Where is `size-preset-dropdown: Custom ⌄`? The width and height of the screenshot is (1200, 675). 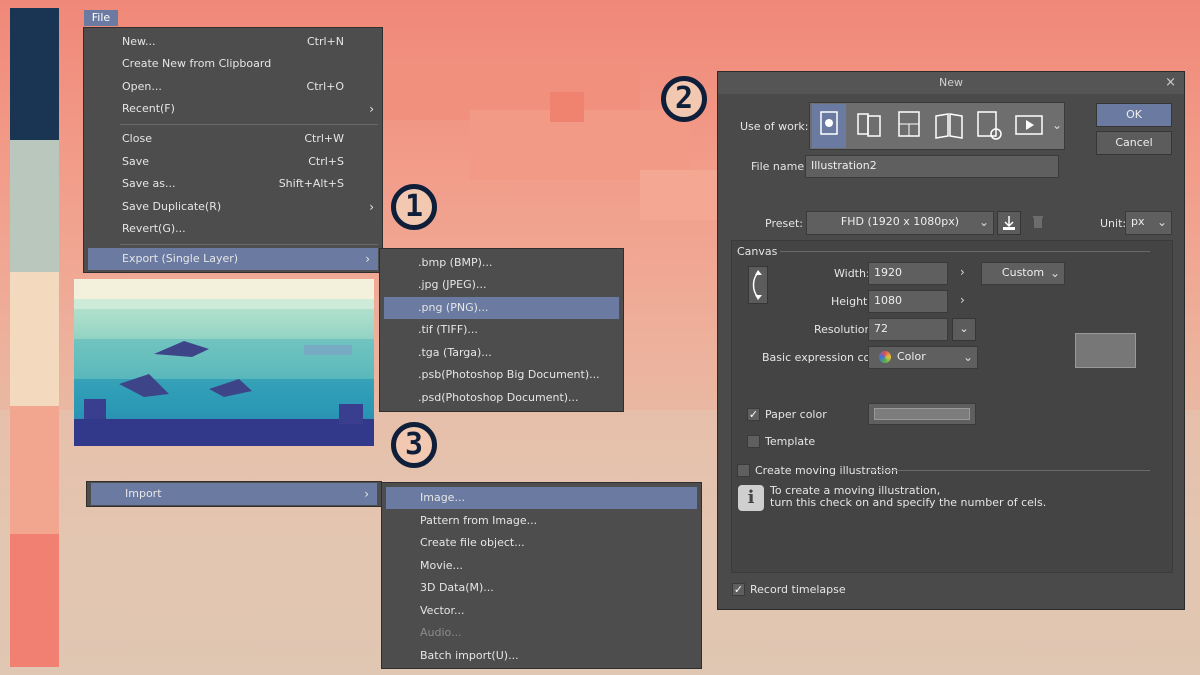 size-preset-dropdown: Custom ⌄ is located at coordinates (1023, 273).